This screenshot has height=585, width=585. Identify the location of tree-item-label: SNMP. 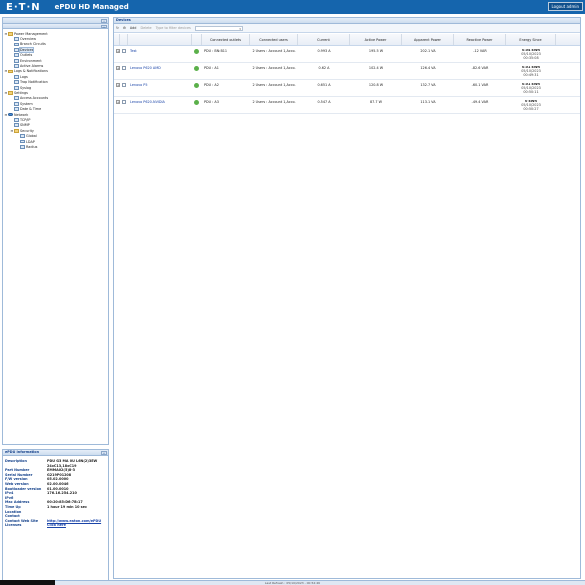
(25, 125).